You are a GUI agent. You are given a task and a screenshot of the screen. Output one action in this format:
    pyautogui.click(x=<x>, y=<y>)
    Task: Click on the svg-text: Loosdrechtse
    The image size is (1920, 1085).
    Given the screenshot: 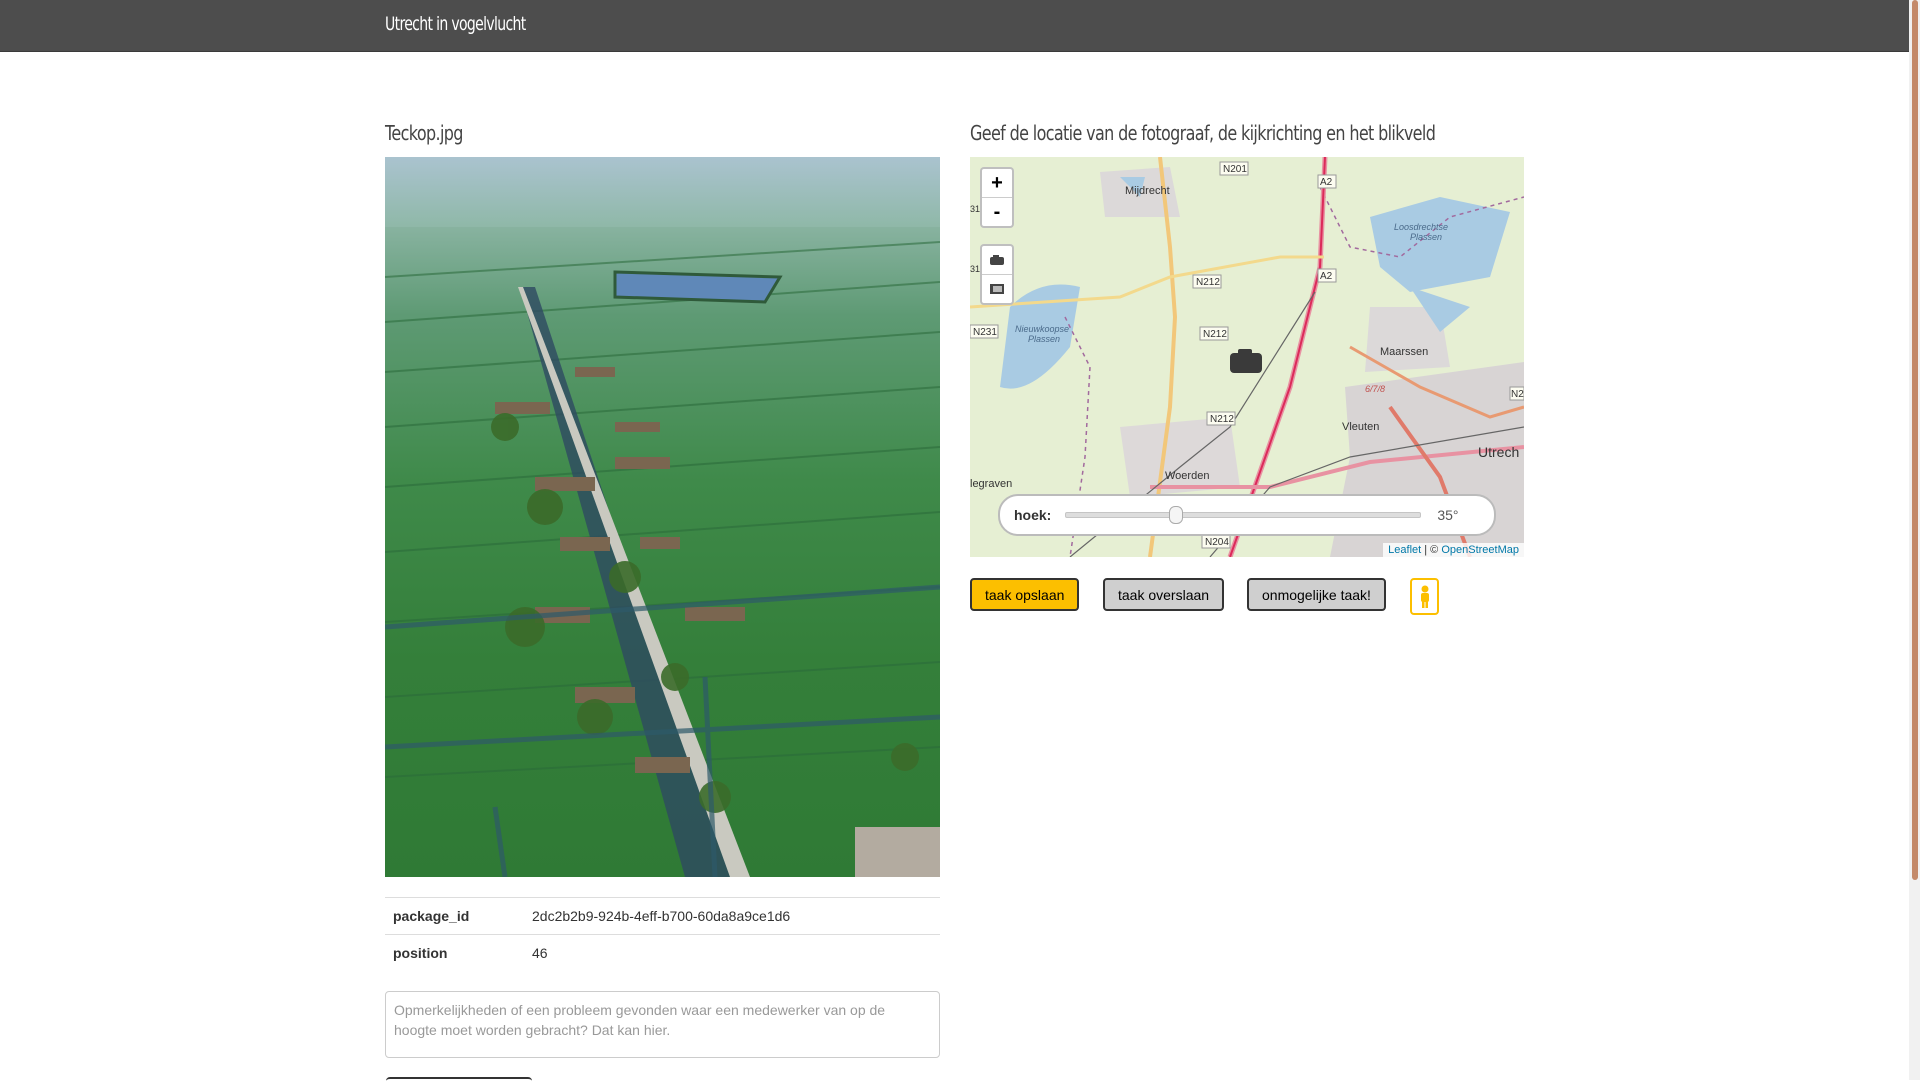 What is the action you would take?
    pyautogui.click(x=1421, y=227)
    